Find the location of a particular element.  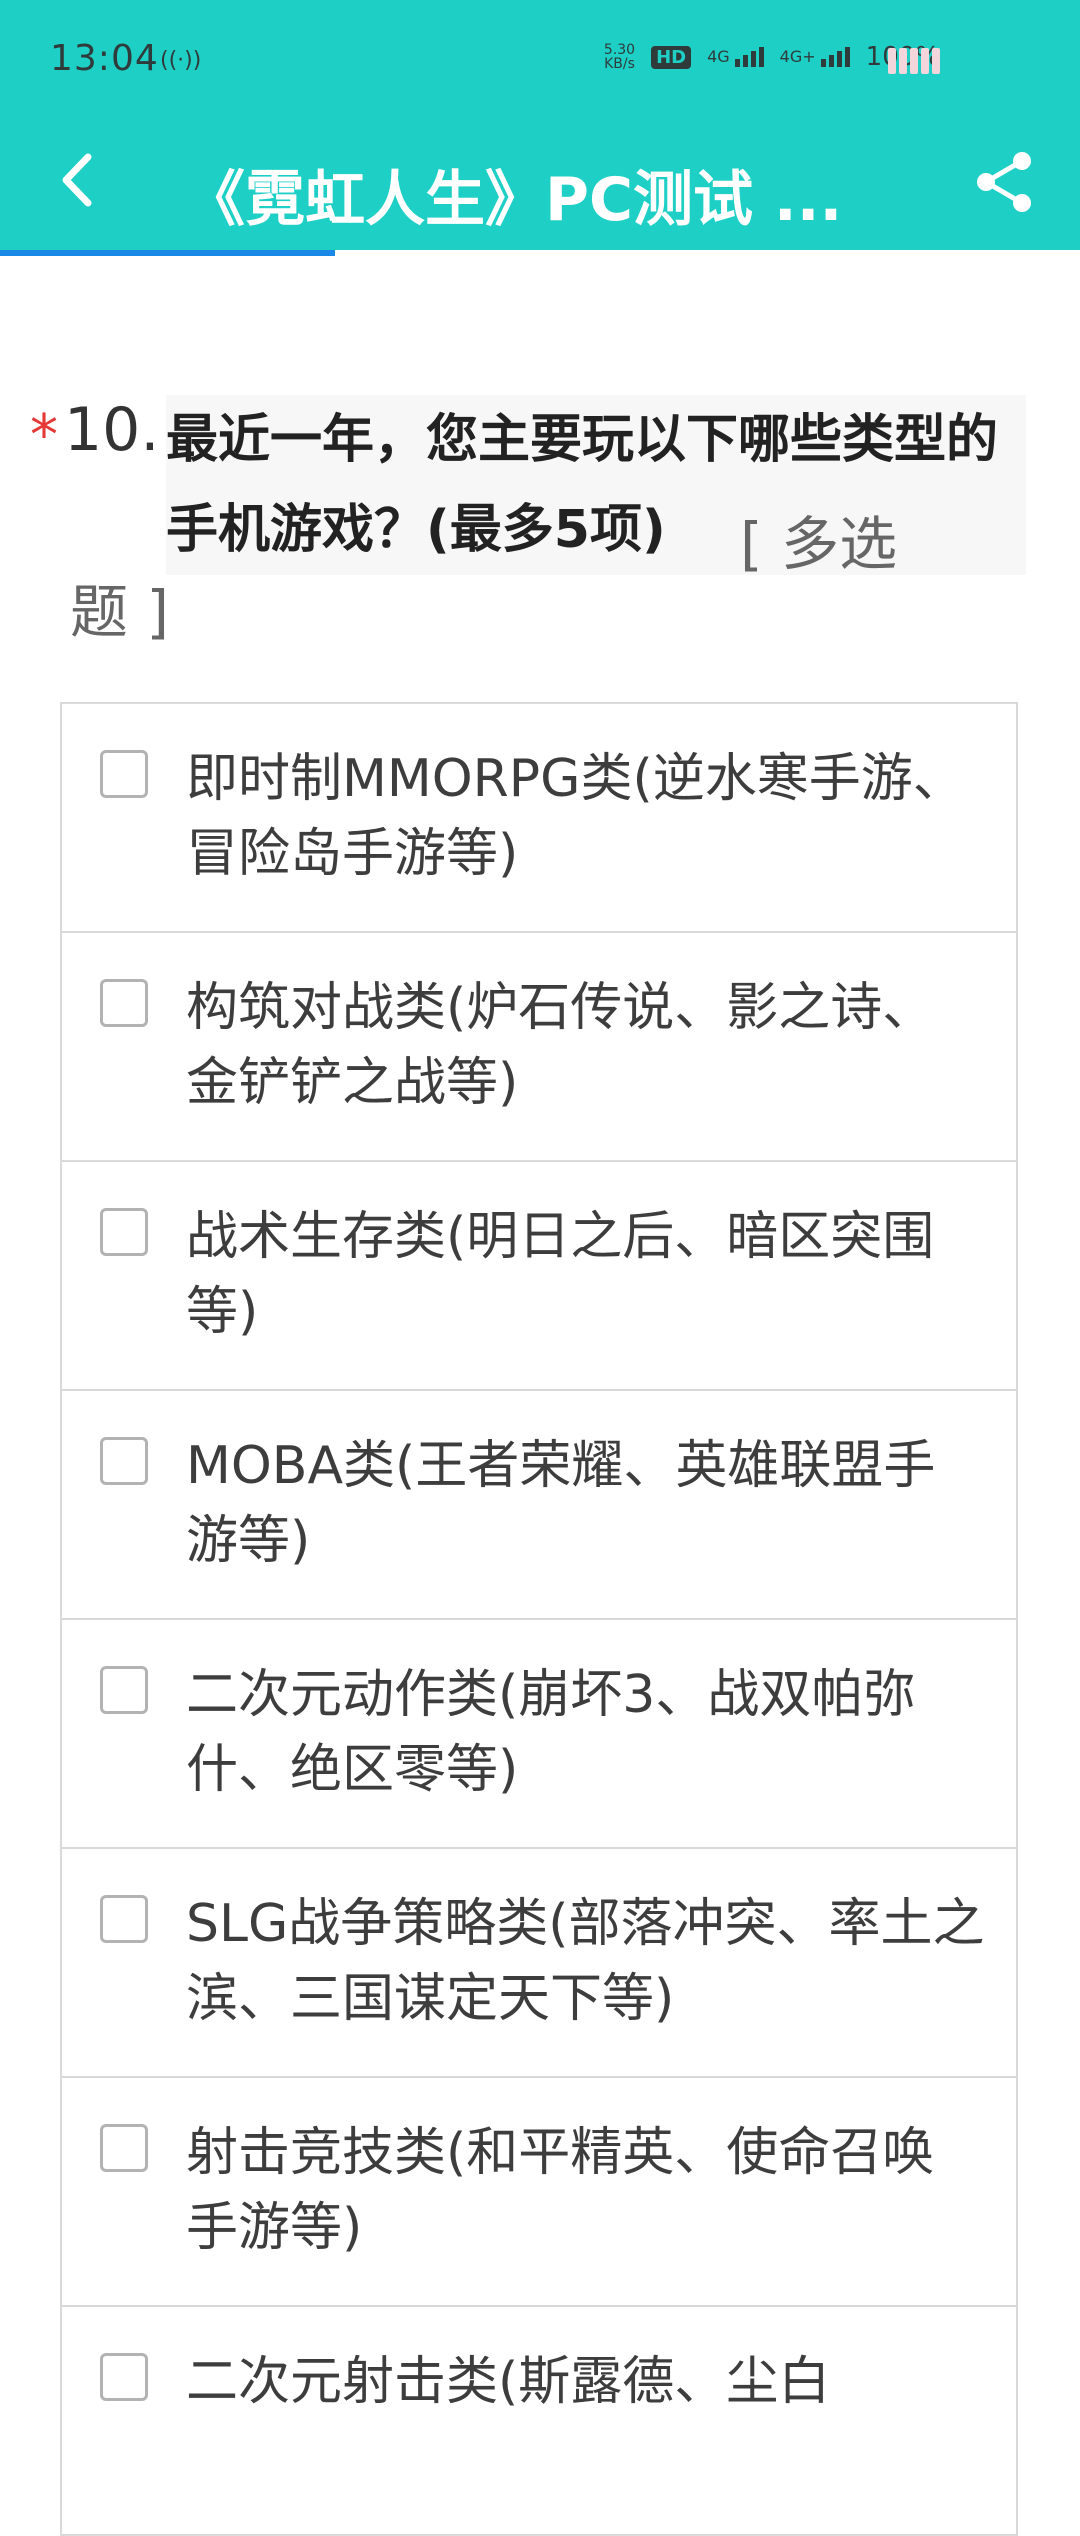

option-item: 即时制MMORPG类(逆水寒手游、冒险岛手游等) is located at coordinates (539, 818).